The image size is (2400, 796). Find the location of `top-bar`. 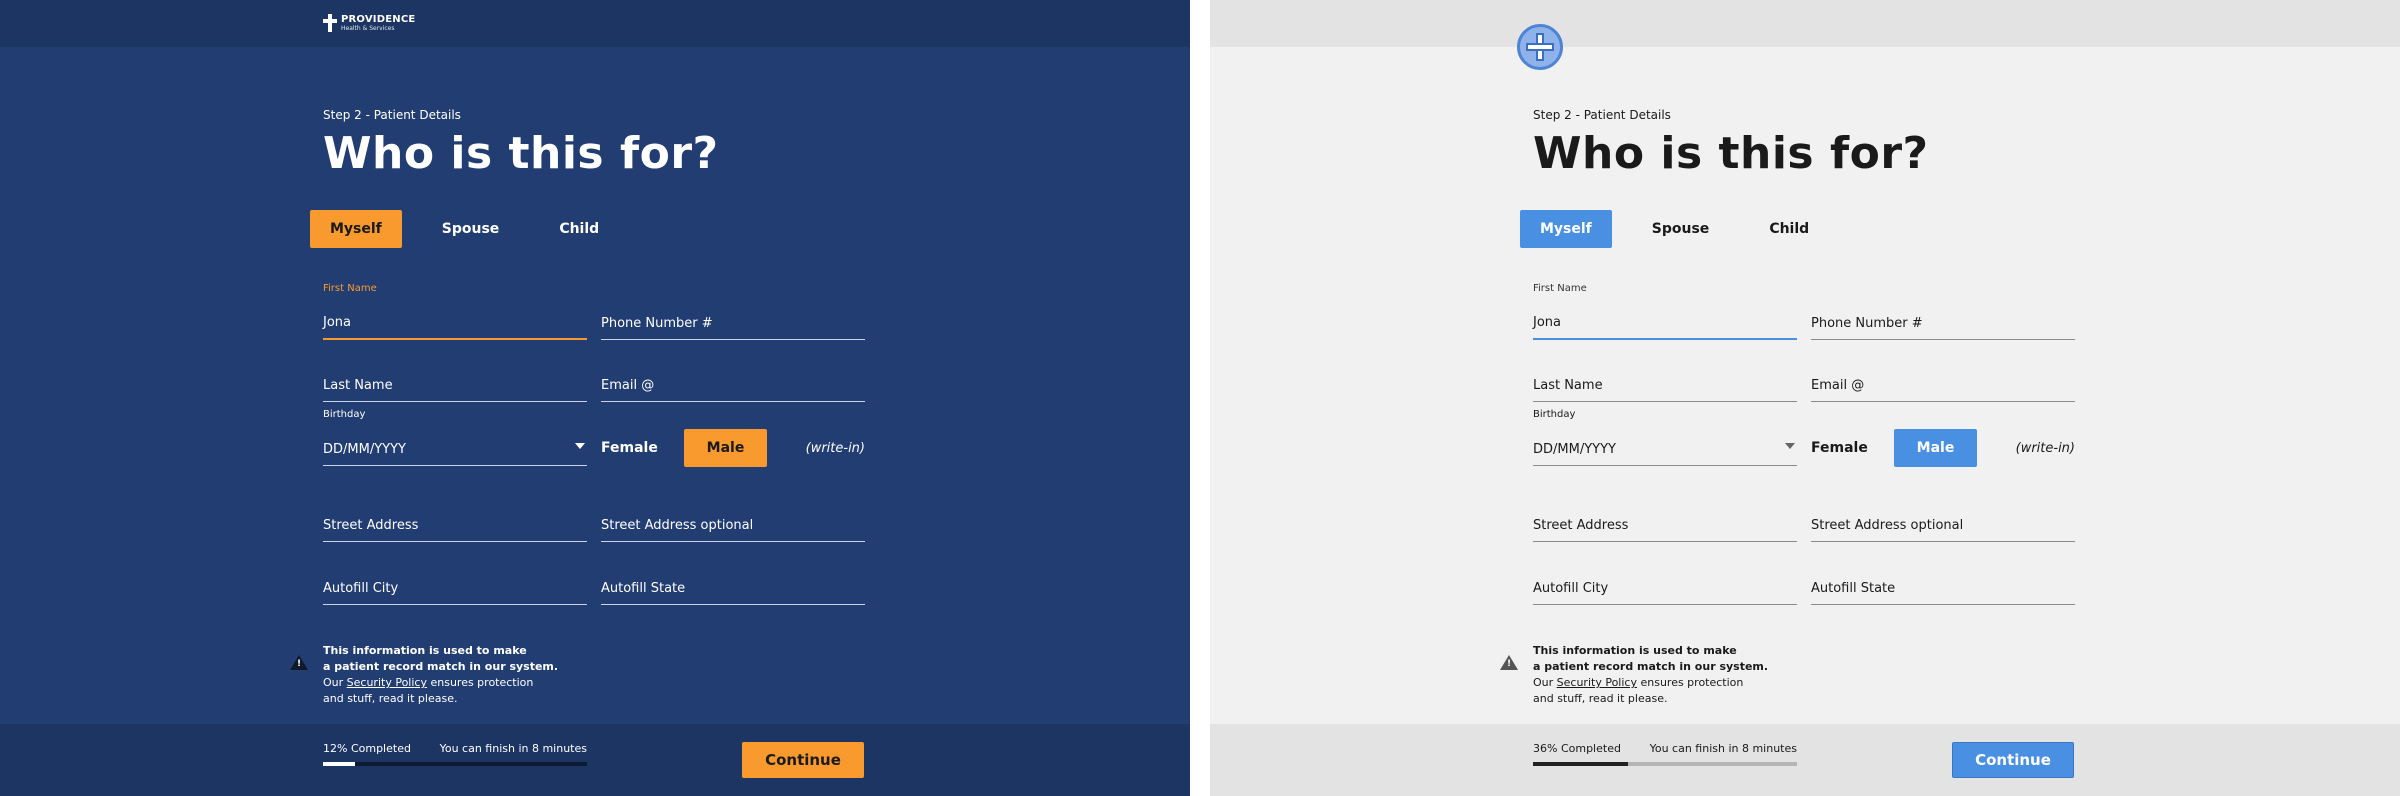

top-bar is located at coordinates (1805, 23).